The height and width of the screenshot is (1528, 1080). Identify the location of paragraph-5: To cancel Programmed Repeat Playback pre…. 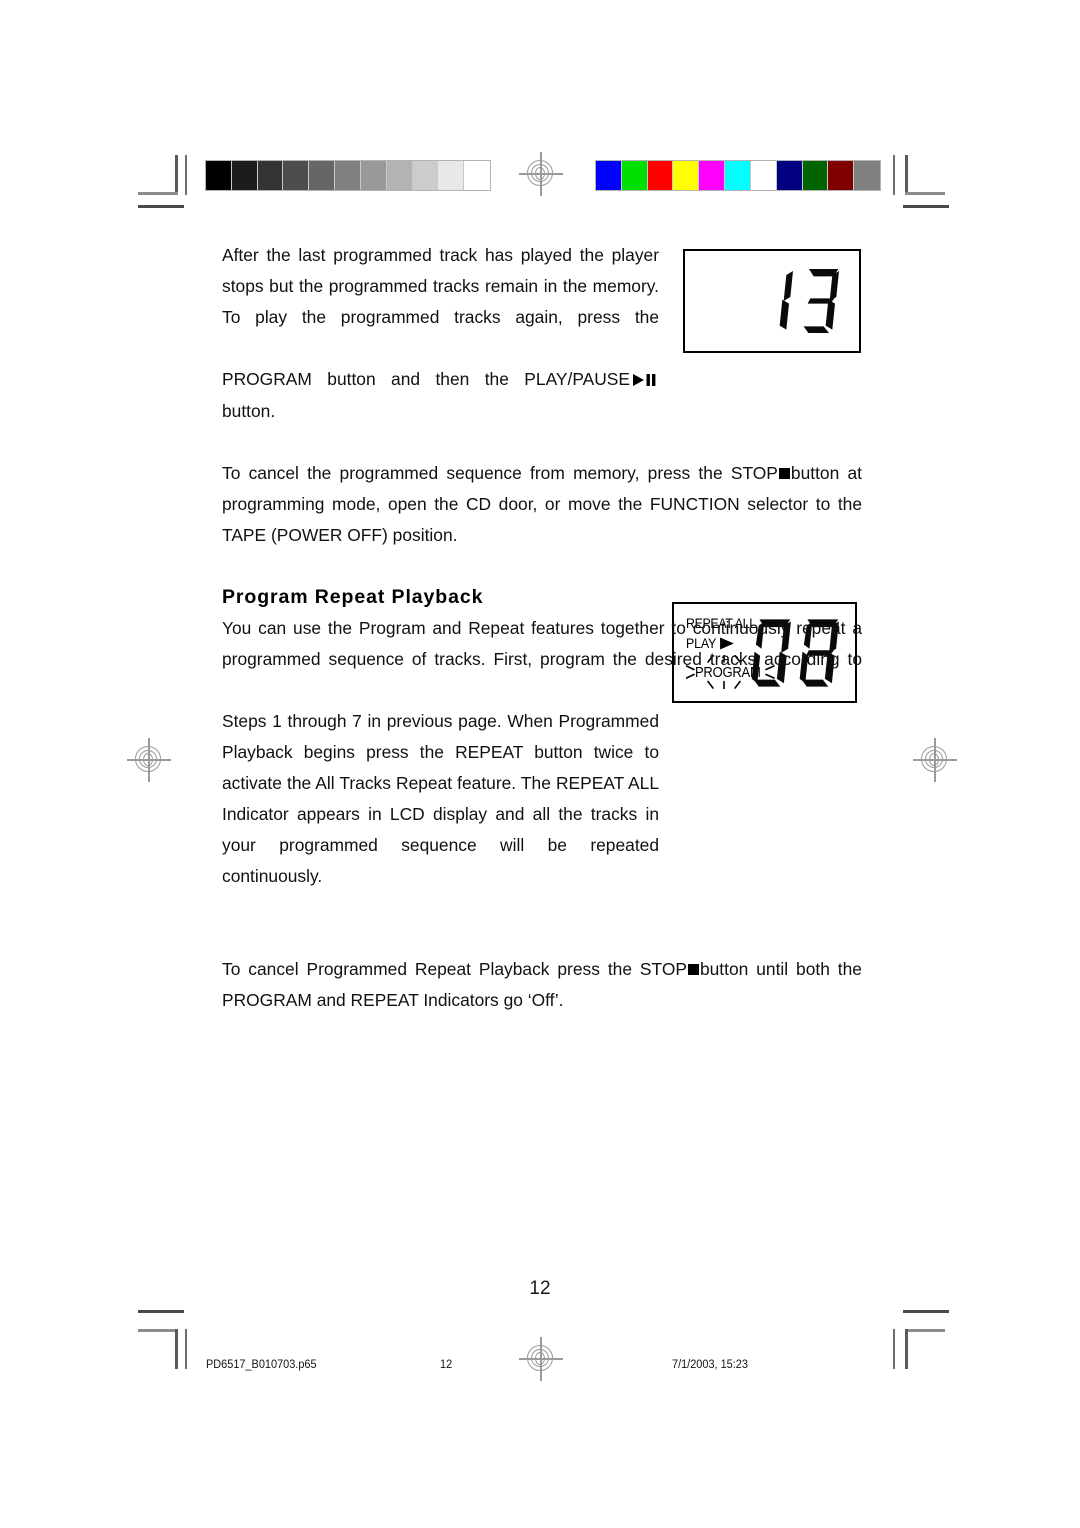
(542, 985).